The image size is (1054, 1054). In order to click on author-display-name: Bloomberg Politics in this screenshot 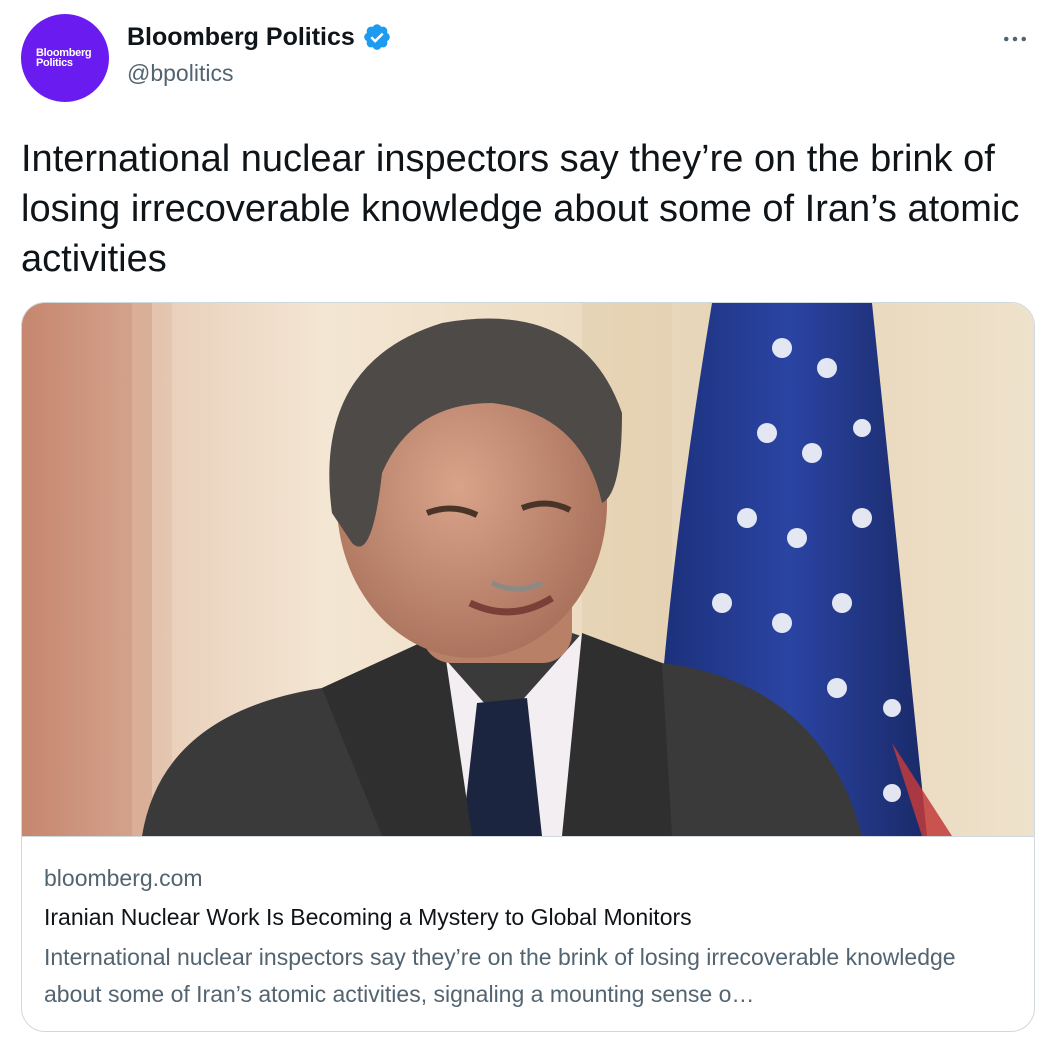, I will do `click(241, 37)`.